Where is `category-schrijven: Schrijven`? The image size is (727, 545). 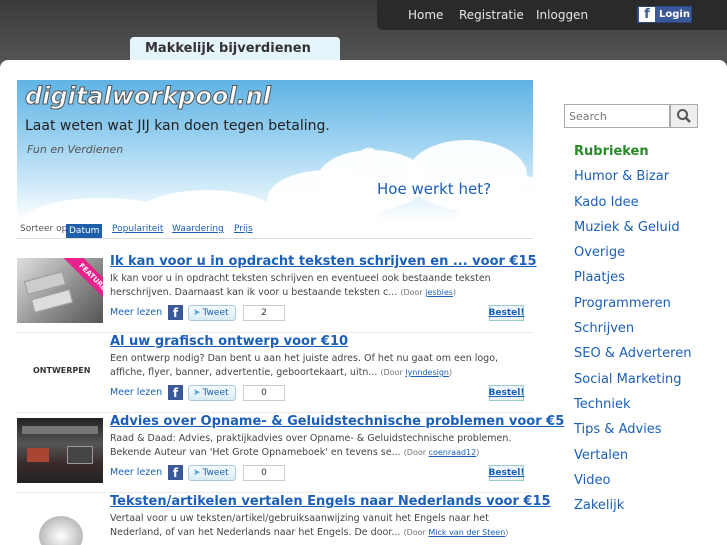
category-schrijven: Schrijven is located at coordinates (632, 333).